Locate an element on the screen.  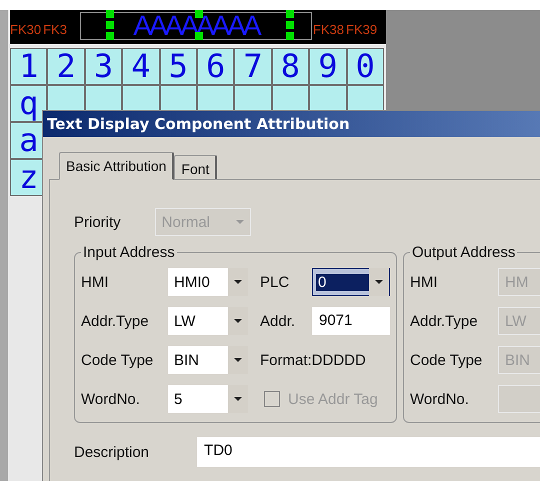
keypad-key: 2 is located at coordinates (66, 66).